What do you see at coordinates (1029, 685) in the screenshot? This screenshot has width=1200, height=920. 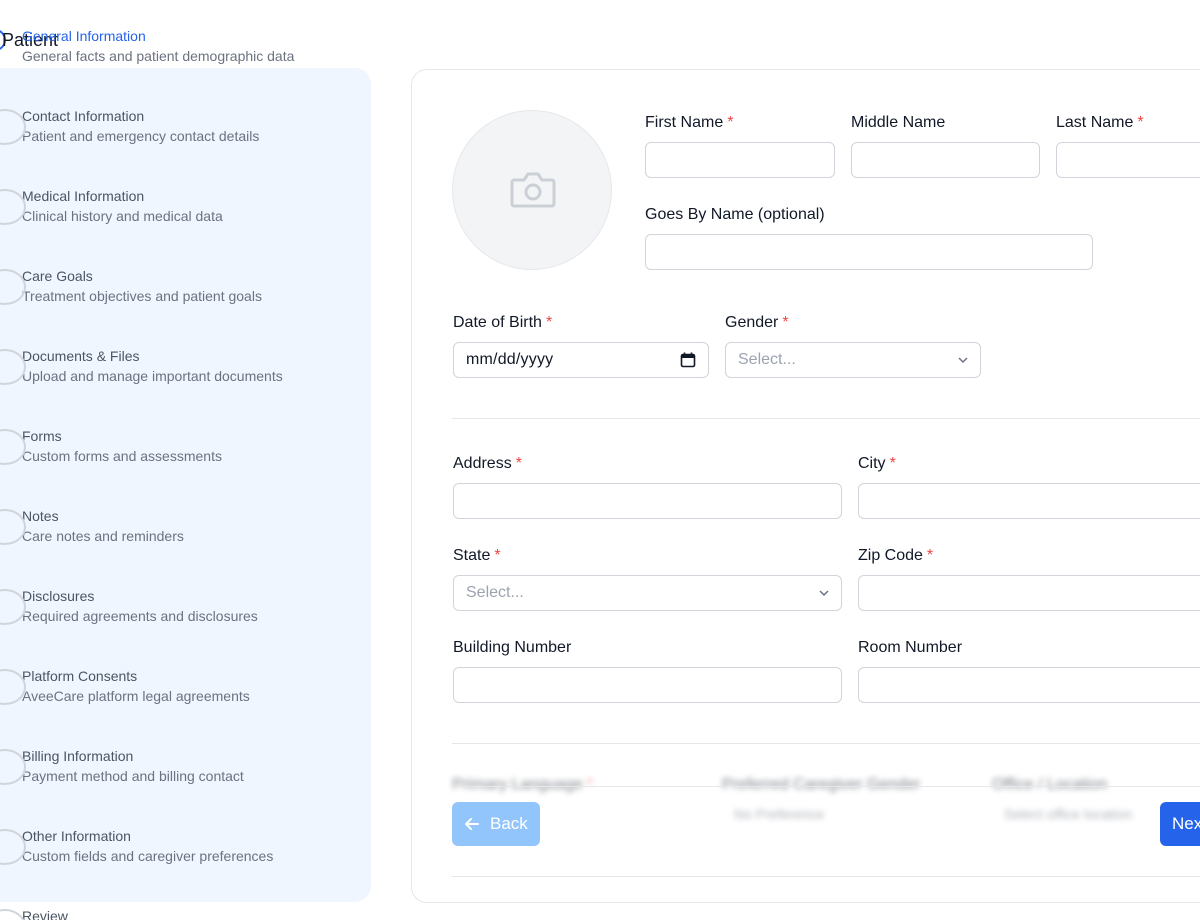 I see `room-number-input` at bounding box center [1029, 685].